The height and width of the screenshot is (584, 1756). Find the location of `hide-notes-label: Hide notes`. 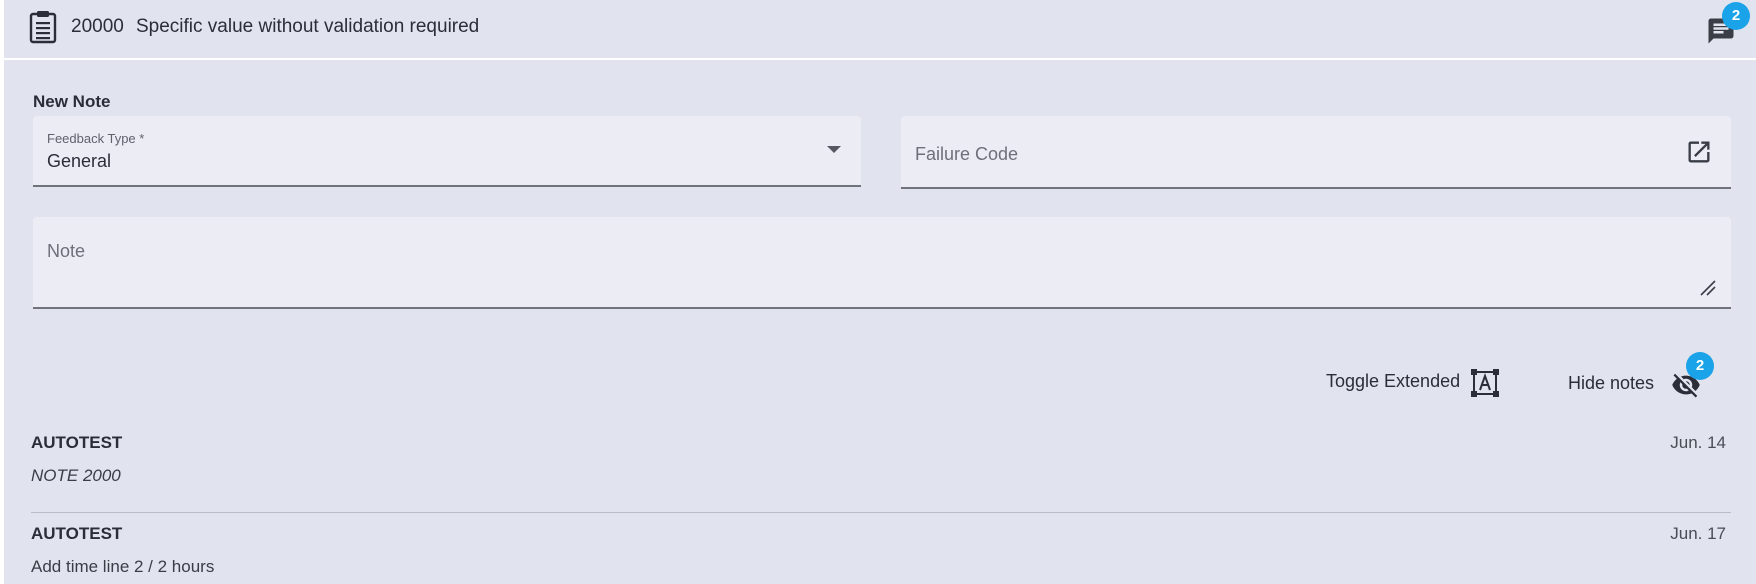

hide-notes-label: Hide notes is located at coordinates (1611, 383).